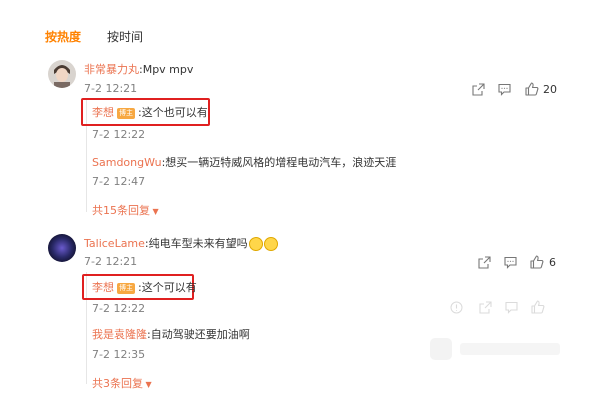 This screenshot has height=400, width=600. Describe the element at coordinates (552, 262) in the screenshot. I see `like-count: 6` at that location.